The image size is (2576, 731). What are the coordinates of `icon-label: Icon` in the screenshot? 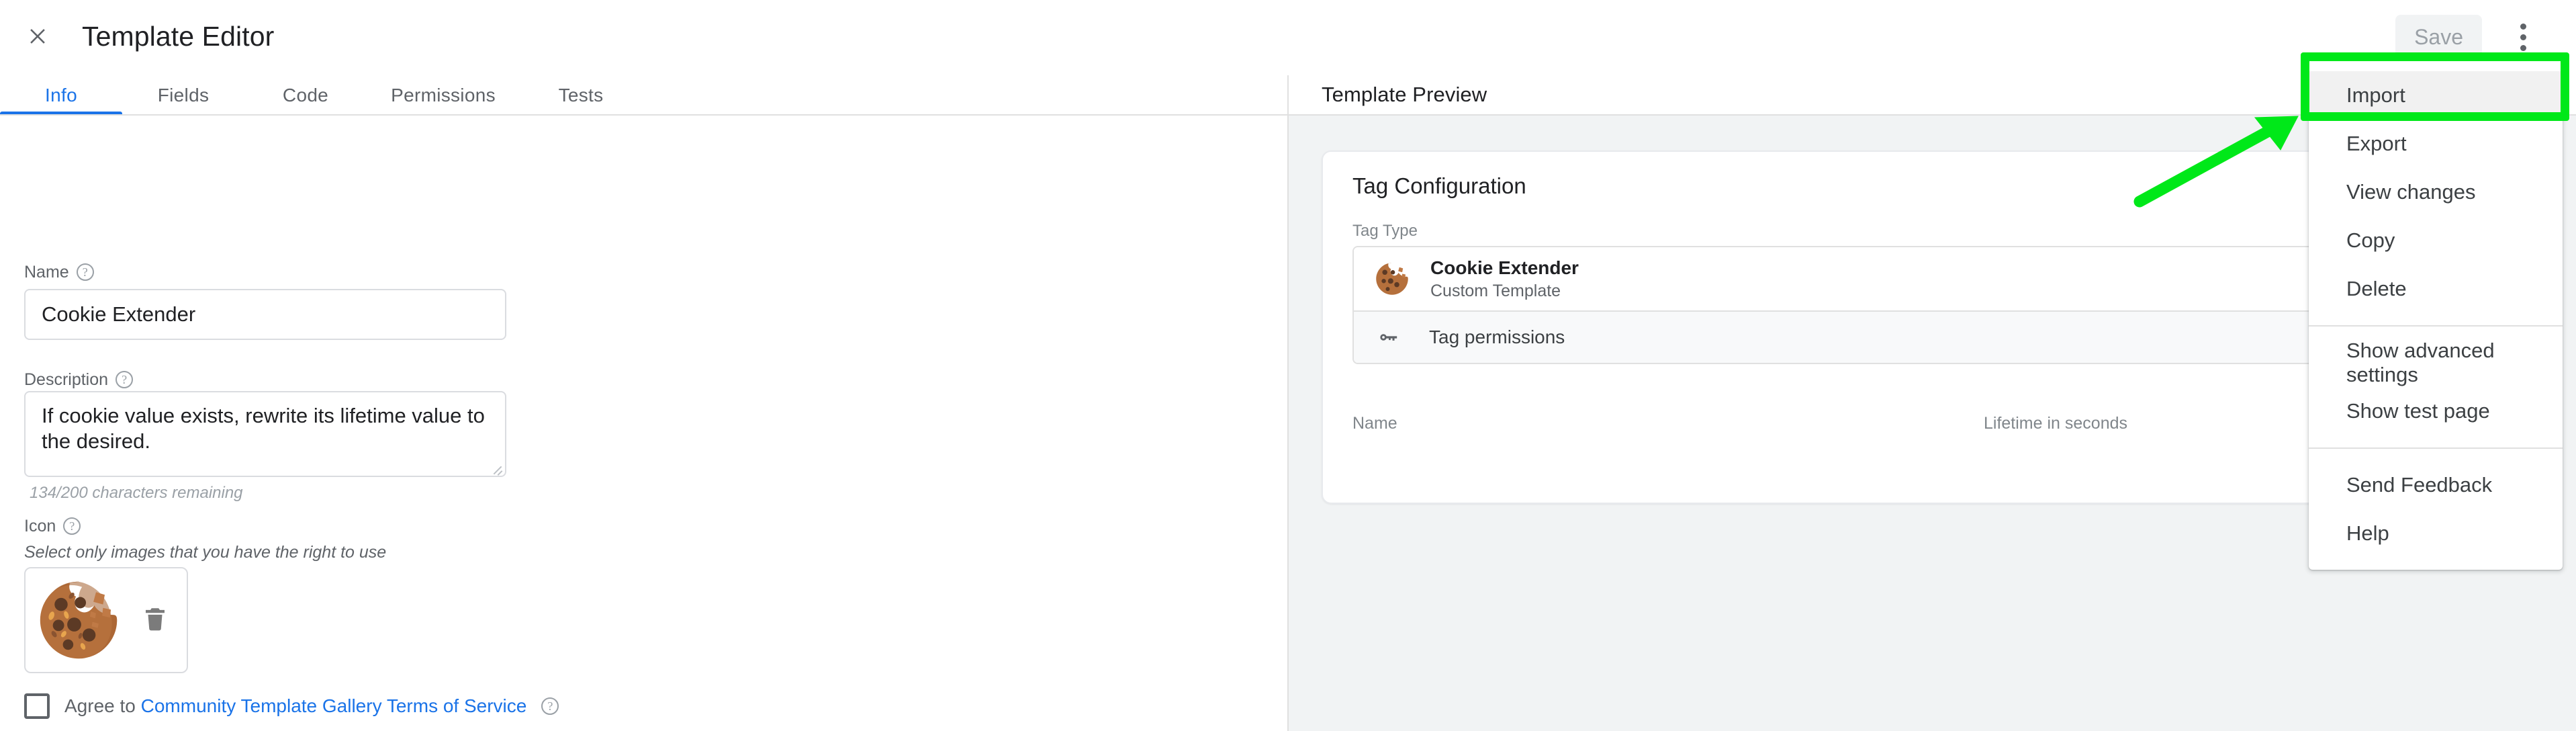 It's located at (40, 526).